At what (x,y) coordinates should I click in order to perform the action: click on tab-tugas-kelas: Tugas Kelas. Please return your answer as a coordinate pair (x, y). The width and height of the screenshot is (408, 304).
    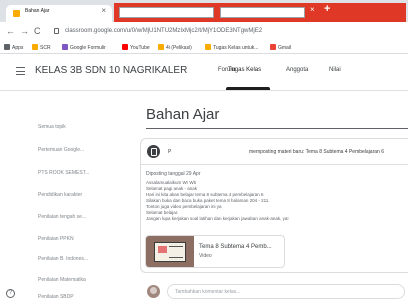
    Looking at the image, I should click on (244, 70).